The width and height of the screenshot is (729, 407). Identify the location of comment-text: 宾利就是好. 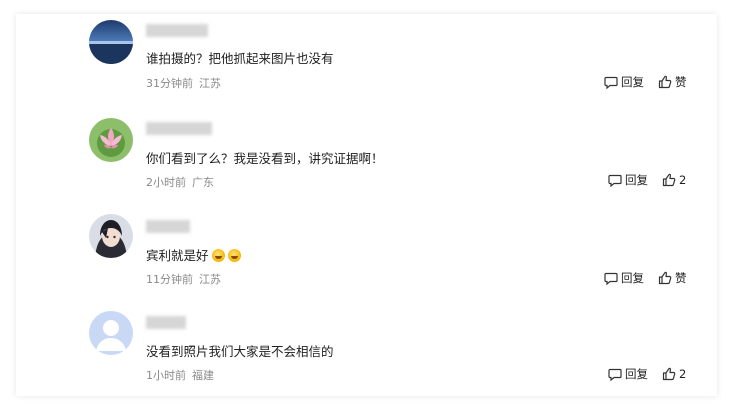
(193, 254).